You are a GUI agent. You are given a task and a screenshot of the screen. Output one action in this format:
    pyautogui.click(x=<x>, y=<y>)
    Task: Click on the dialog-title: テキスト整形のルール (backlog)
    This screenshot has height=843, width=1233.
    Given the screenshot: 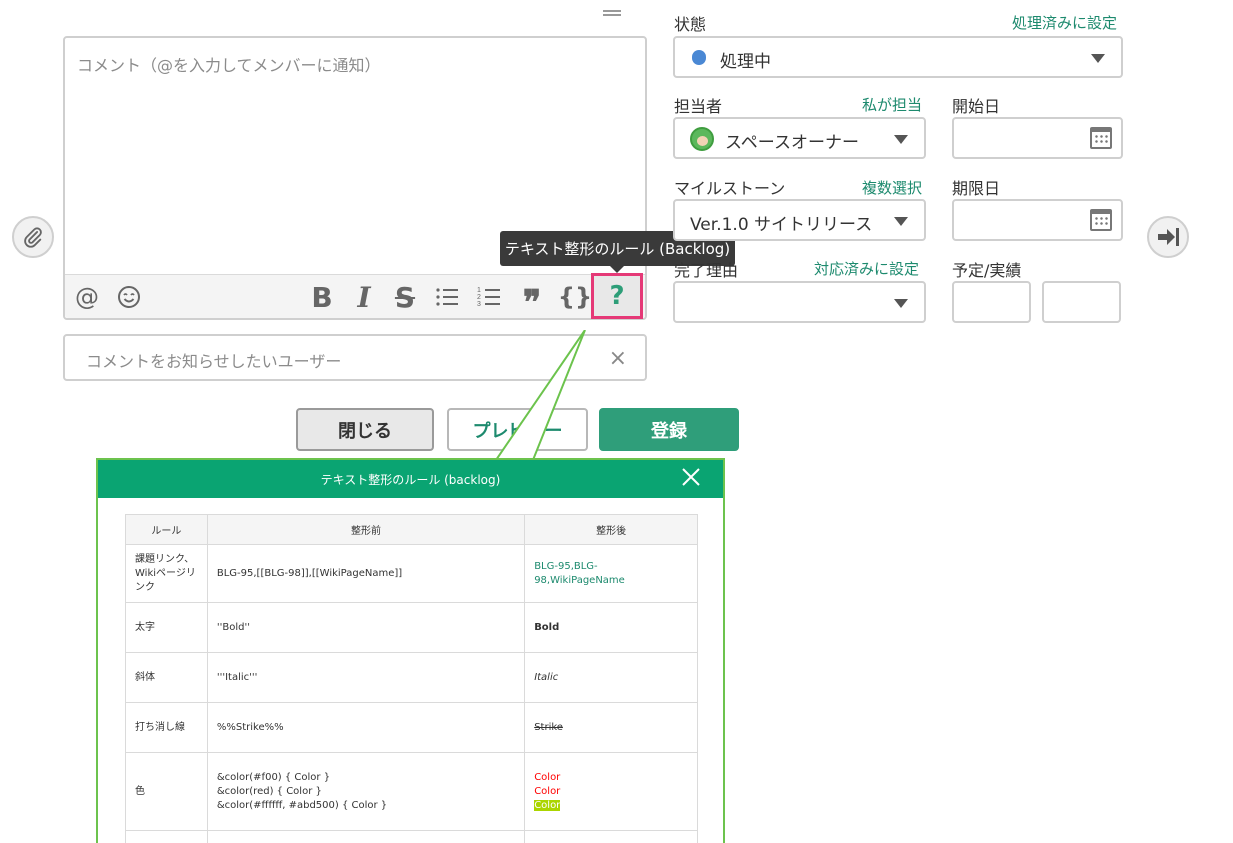 What is the action you would take?
    pyautogui.click(x=410, y=479)
    